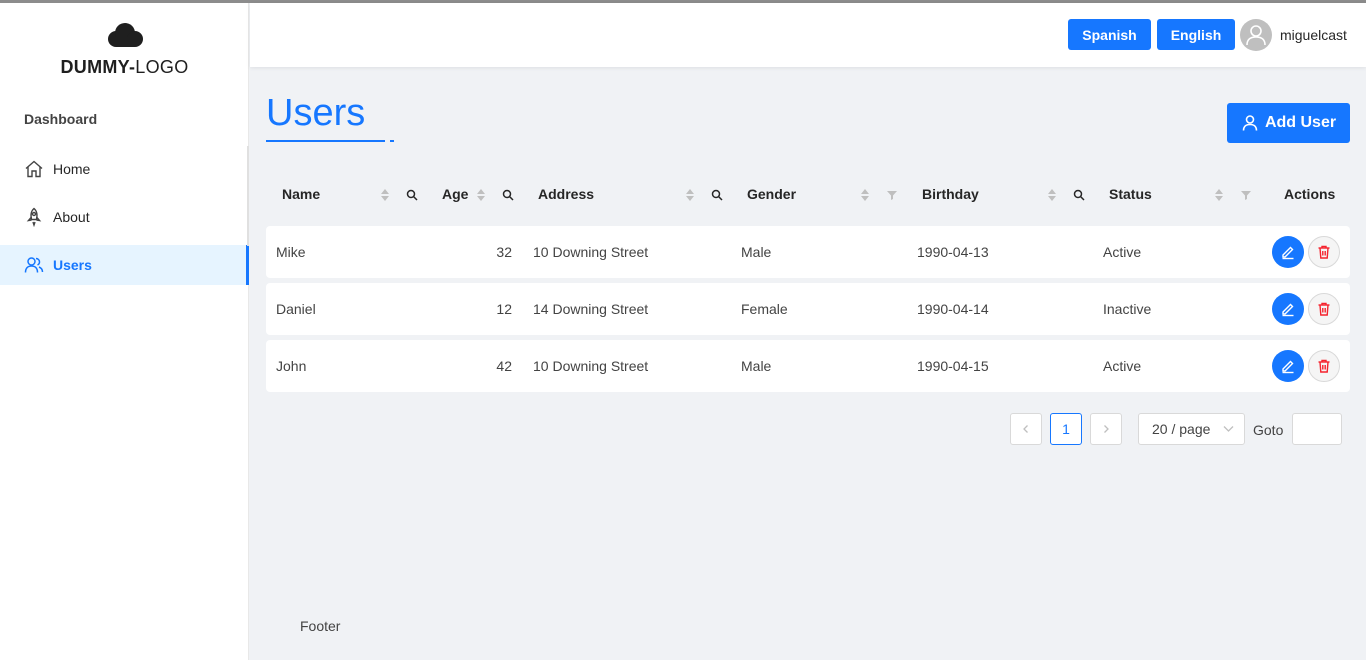  Describe the element at coordinates (764, 309) in the screenshot. I see `cell-gender: Female` at that location.